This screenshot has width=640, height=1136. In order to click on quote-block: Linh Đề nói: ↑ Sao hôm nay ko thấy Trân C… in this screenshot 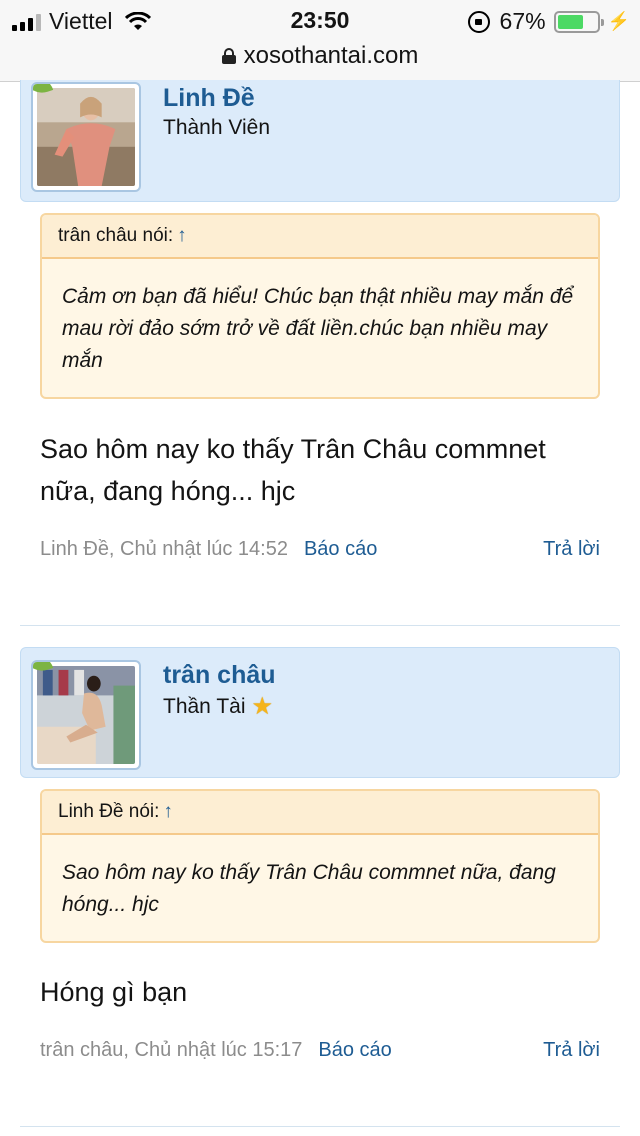, I will do `click(320, 866)`.